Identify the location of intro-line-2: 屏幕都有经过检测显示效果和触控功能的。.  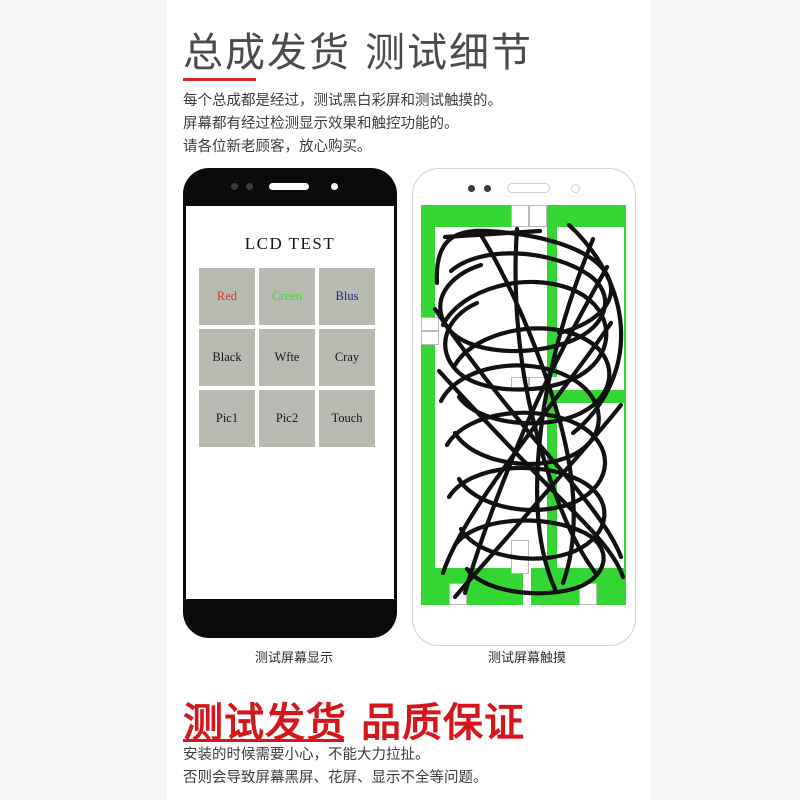
(321, 124).